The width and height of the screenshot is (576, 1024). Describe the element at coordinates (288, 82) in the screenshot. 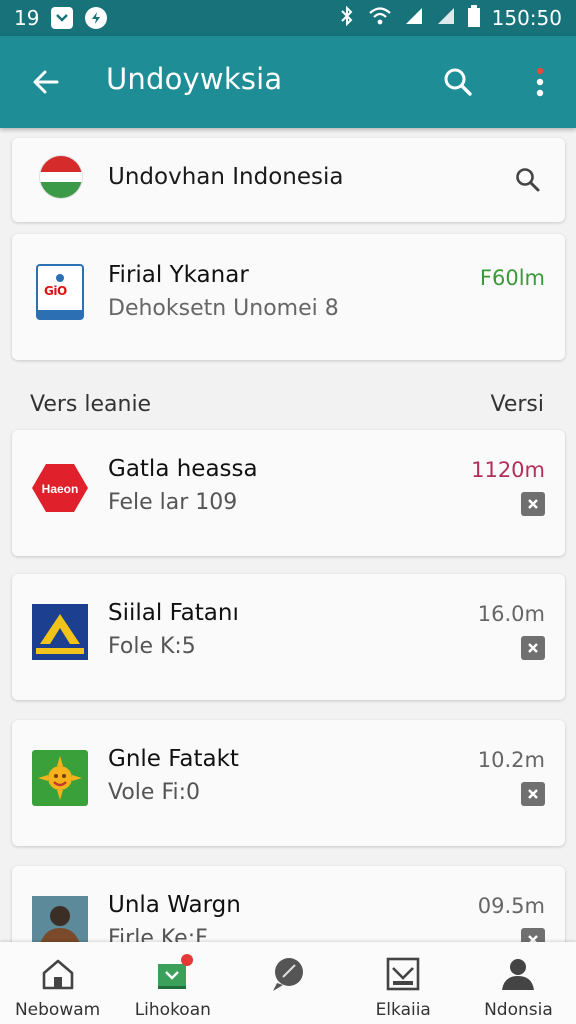

I see `app-bar: Undoywksia` at that location.